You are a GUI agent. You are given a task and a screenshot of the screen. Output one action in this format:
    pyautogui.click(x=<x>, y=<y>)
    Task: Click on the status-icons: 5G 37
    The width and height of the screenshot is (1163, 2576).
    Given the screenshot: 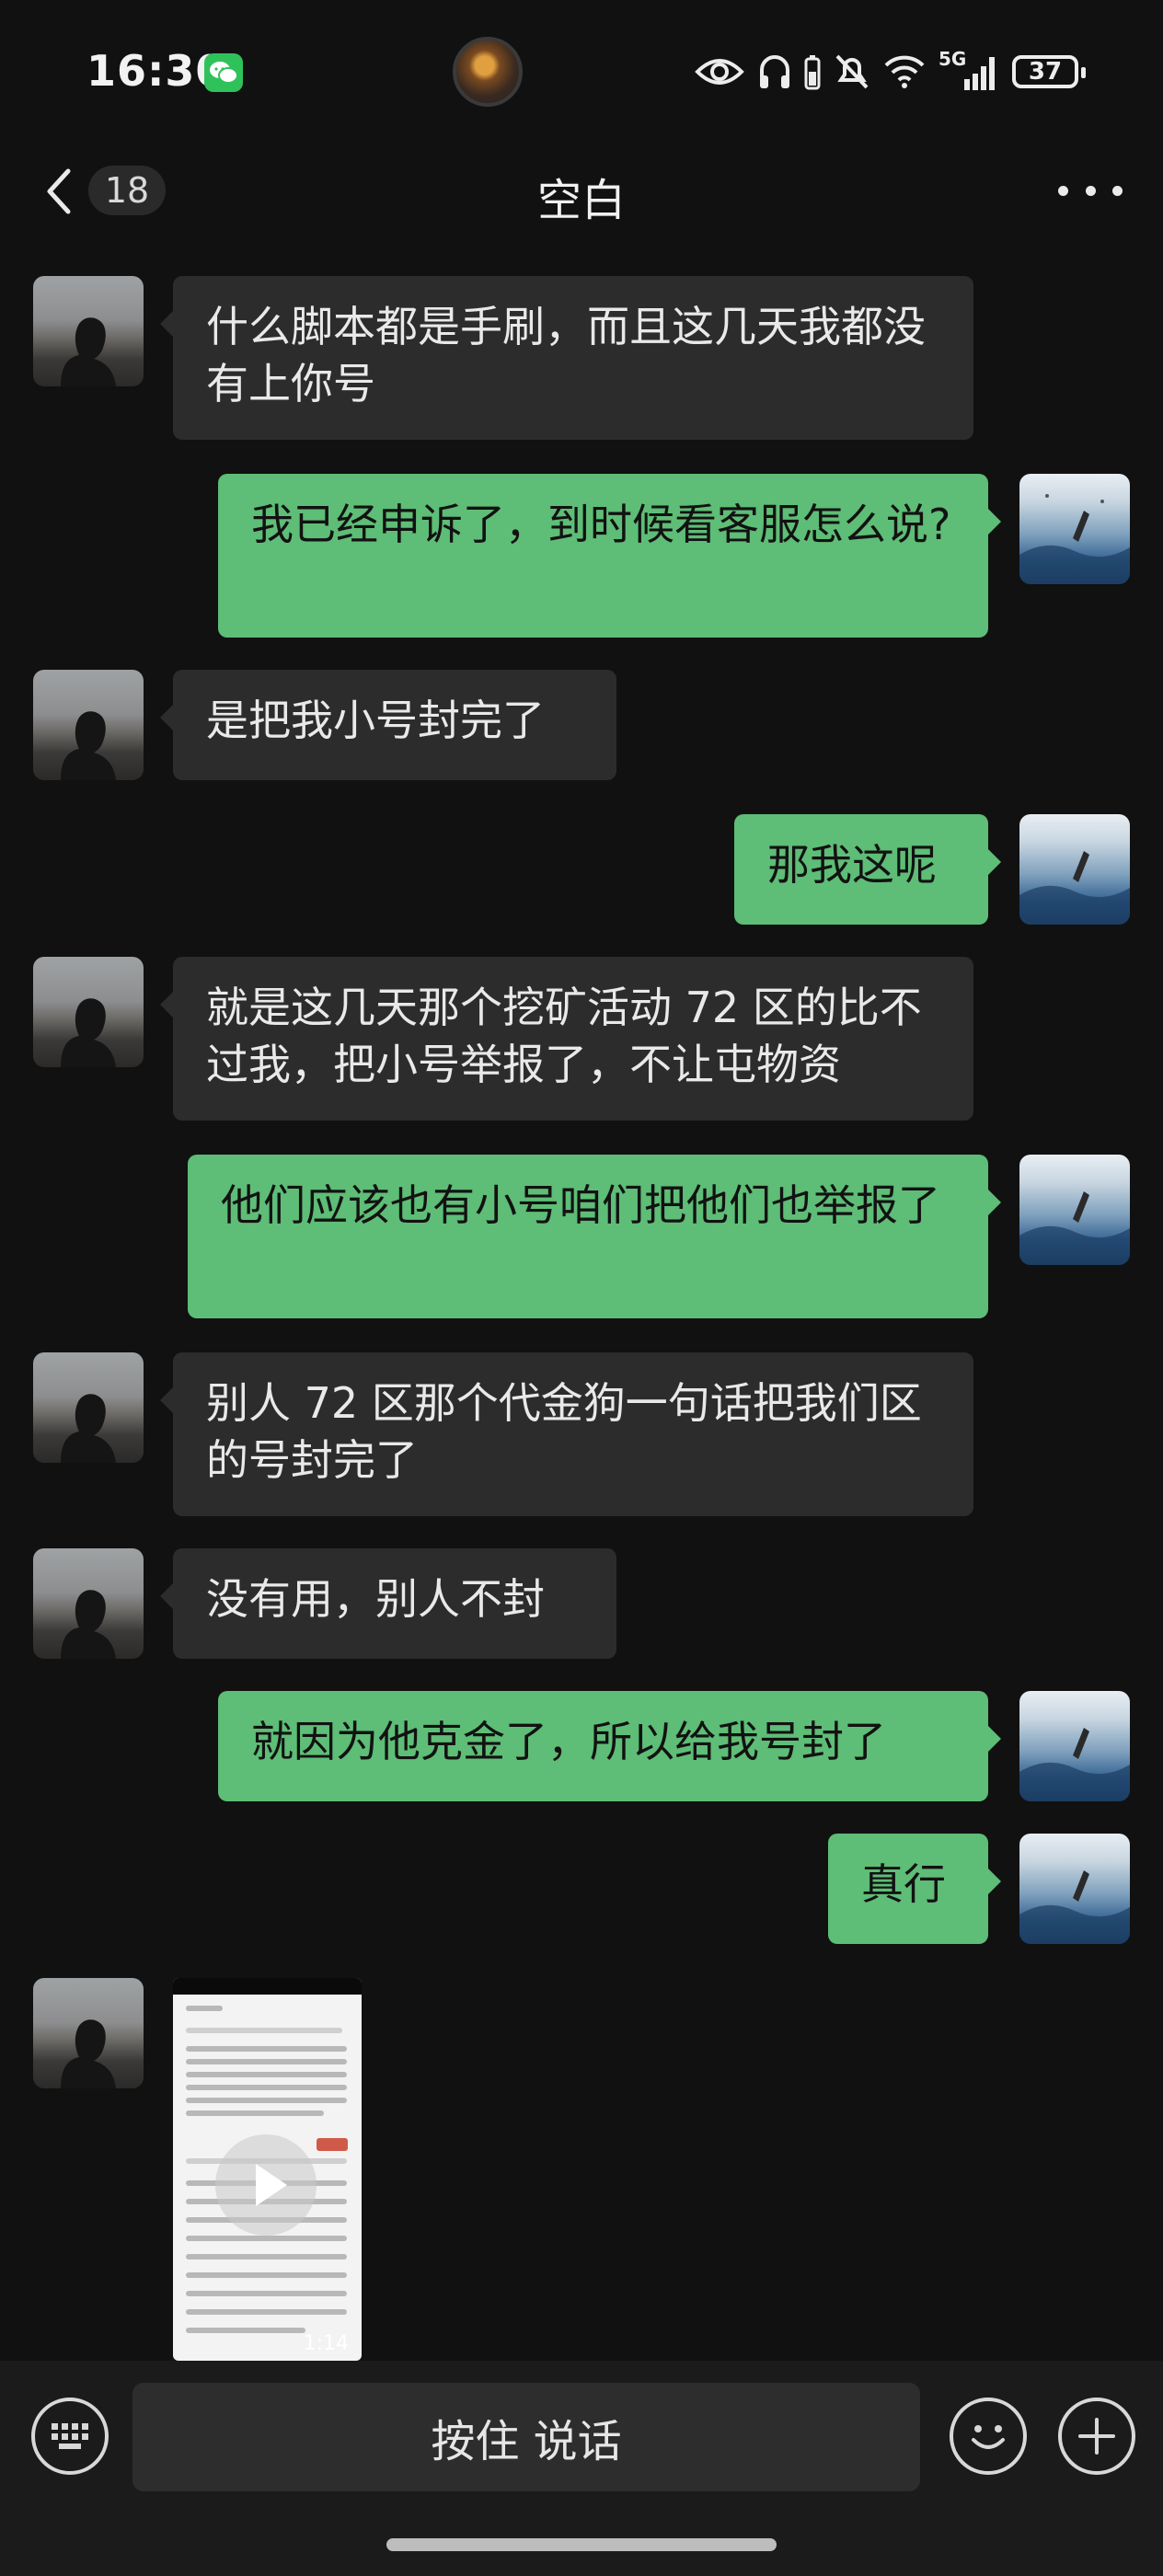 What is the action you would take?
    pyautogui.click(x=890, y=72)
    